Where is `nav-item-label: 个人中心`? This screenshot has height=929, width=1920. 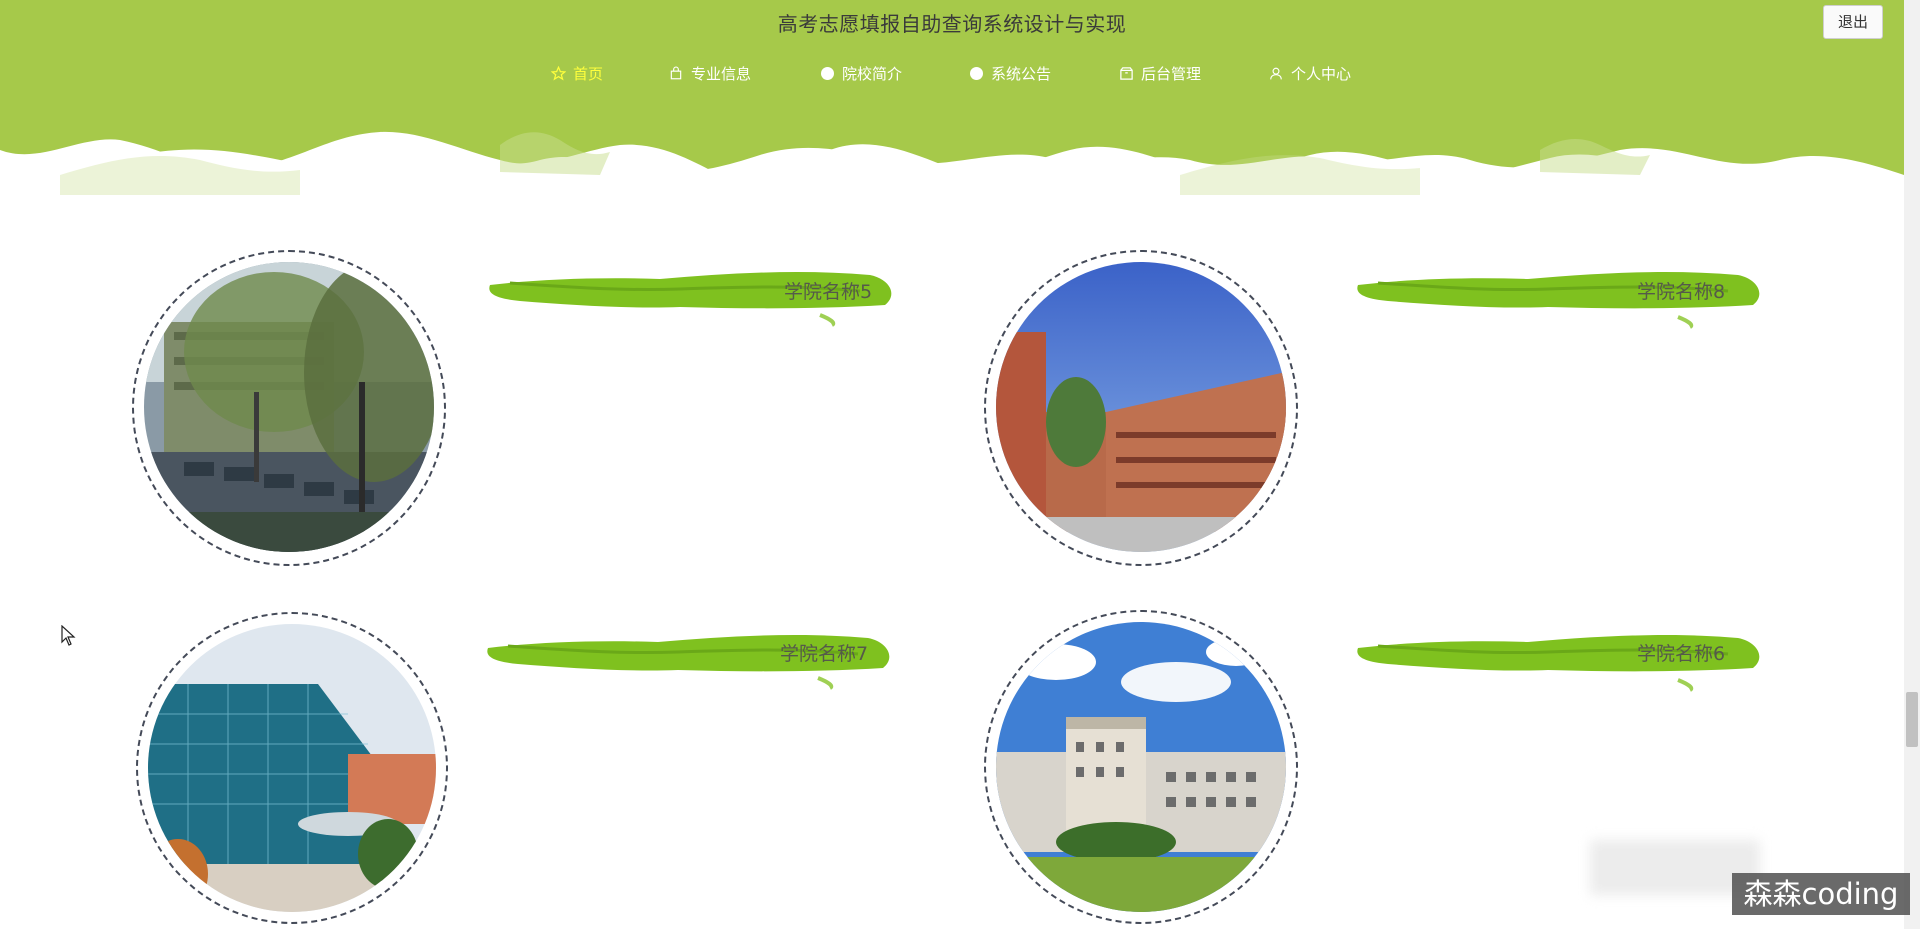 nav-item-label: 个人中心 is located at coordinates (1321, 73).